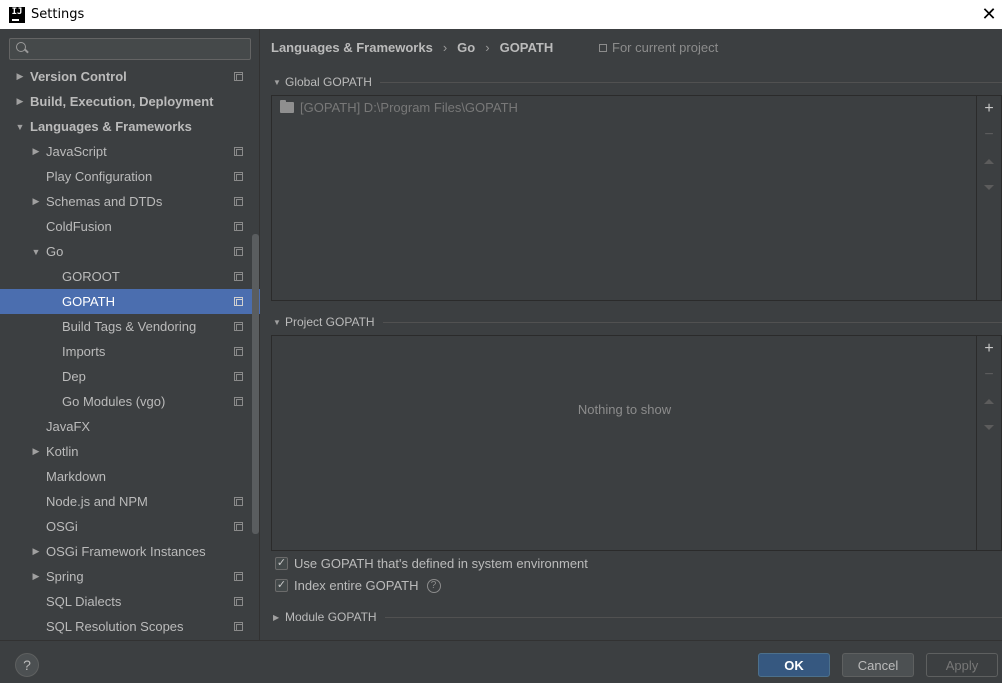  Describe the element at coordinates (466, 47) in the screenshot. I see `breadcrumb-go: Go` at that location.